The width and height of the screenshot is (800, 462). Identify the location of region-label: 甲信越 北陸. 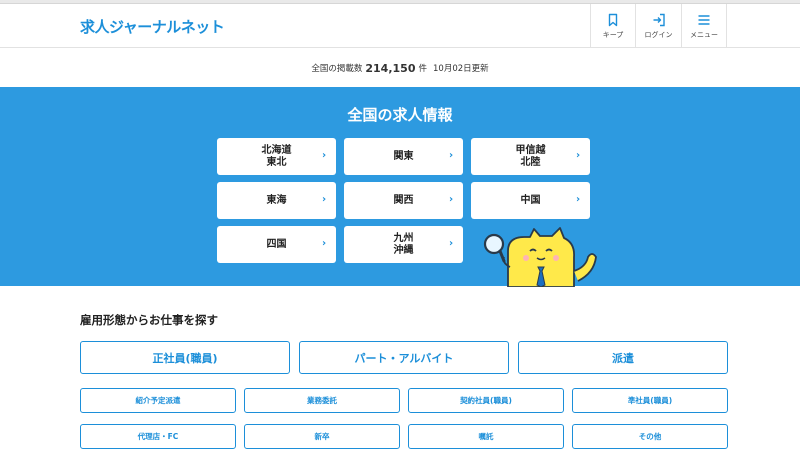
(530, 156).